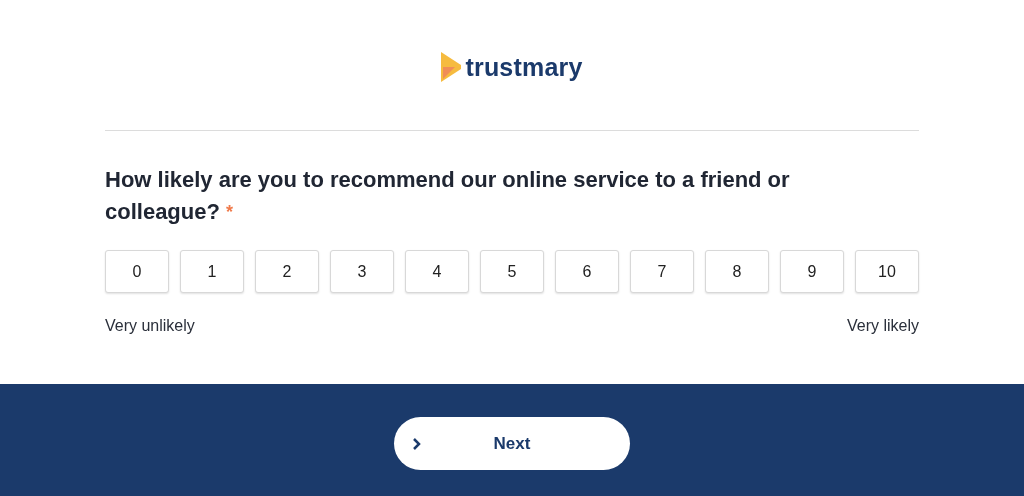  I want to click on score-option: 0, so click(137, 271).